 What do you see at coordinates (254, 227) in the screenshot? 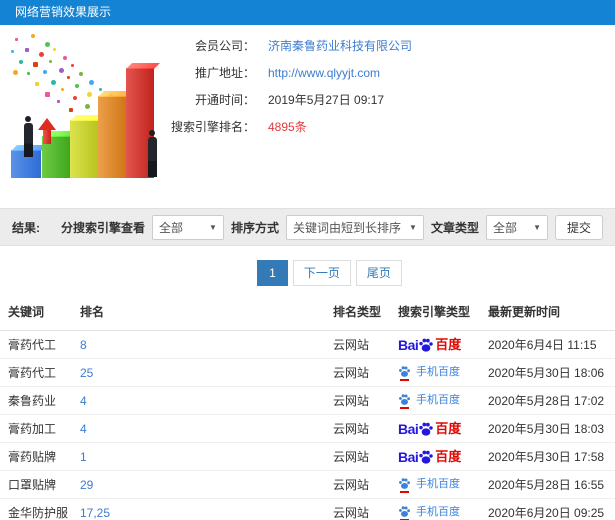
I see `sort-filter-label: 排序方式` at bounding box center [254, 227].